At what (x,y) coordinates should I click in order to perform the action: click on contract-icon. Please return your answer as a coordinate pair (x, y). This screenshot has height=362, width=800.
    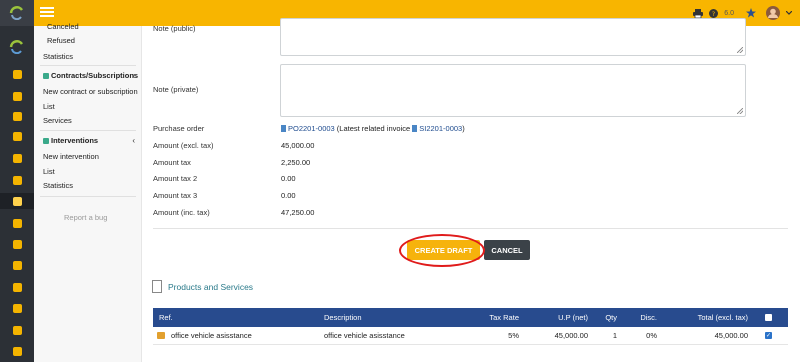
    Looking at the image, I should click on (46, 75).